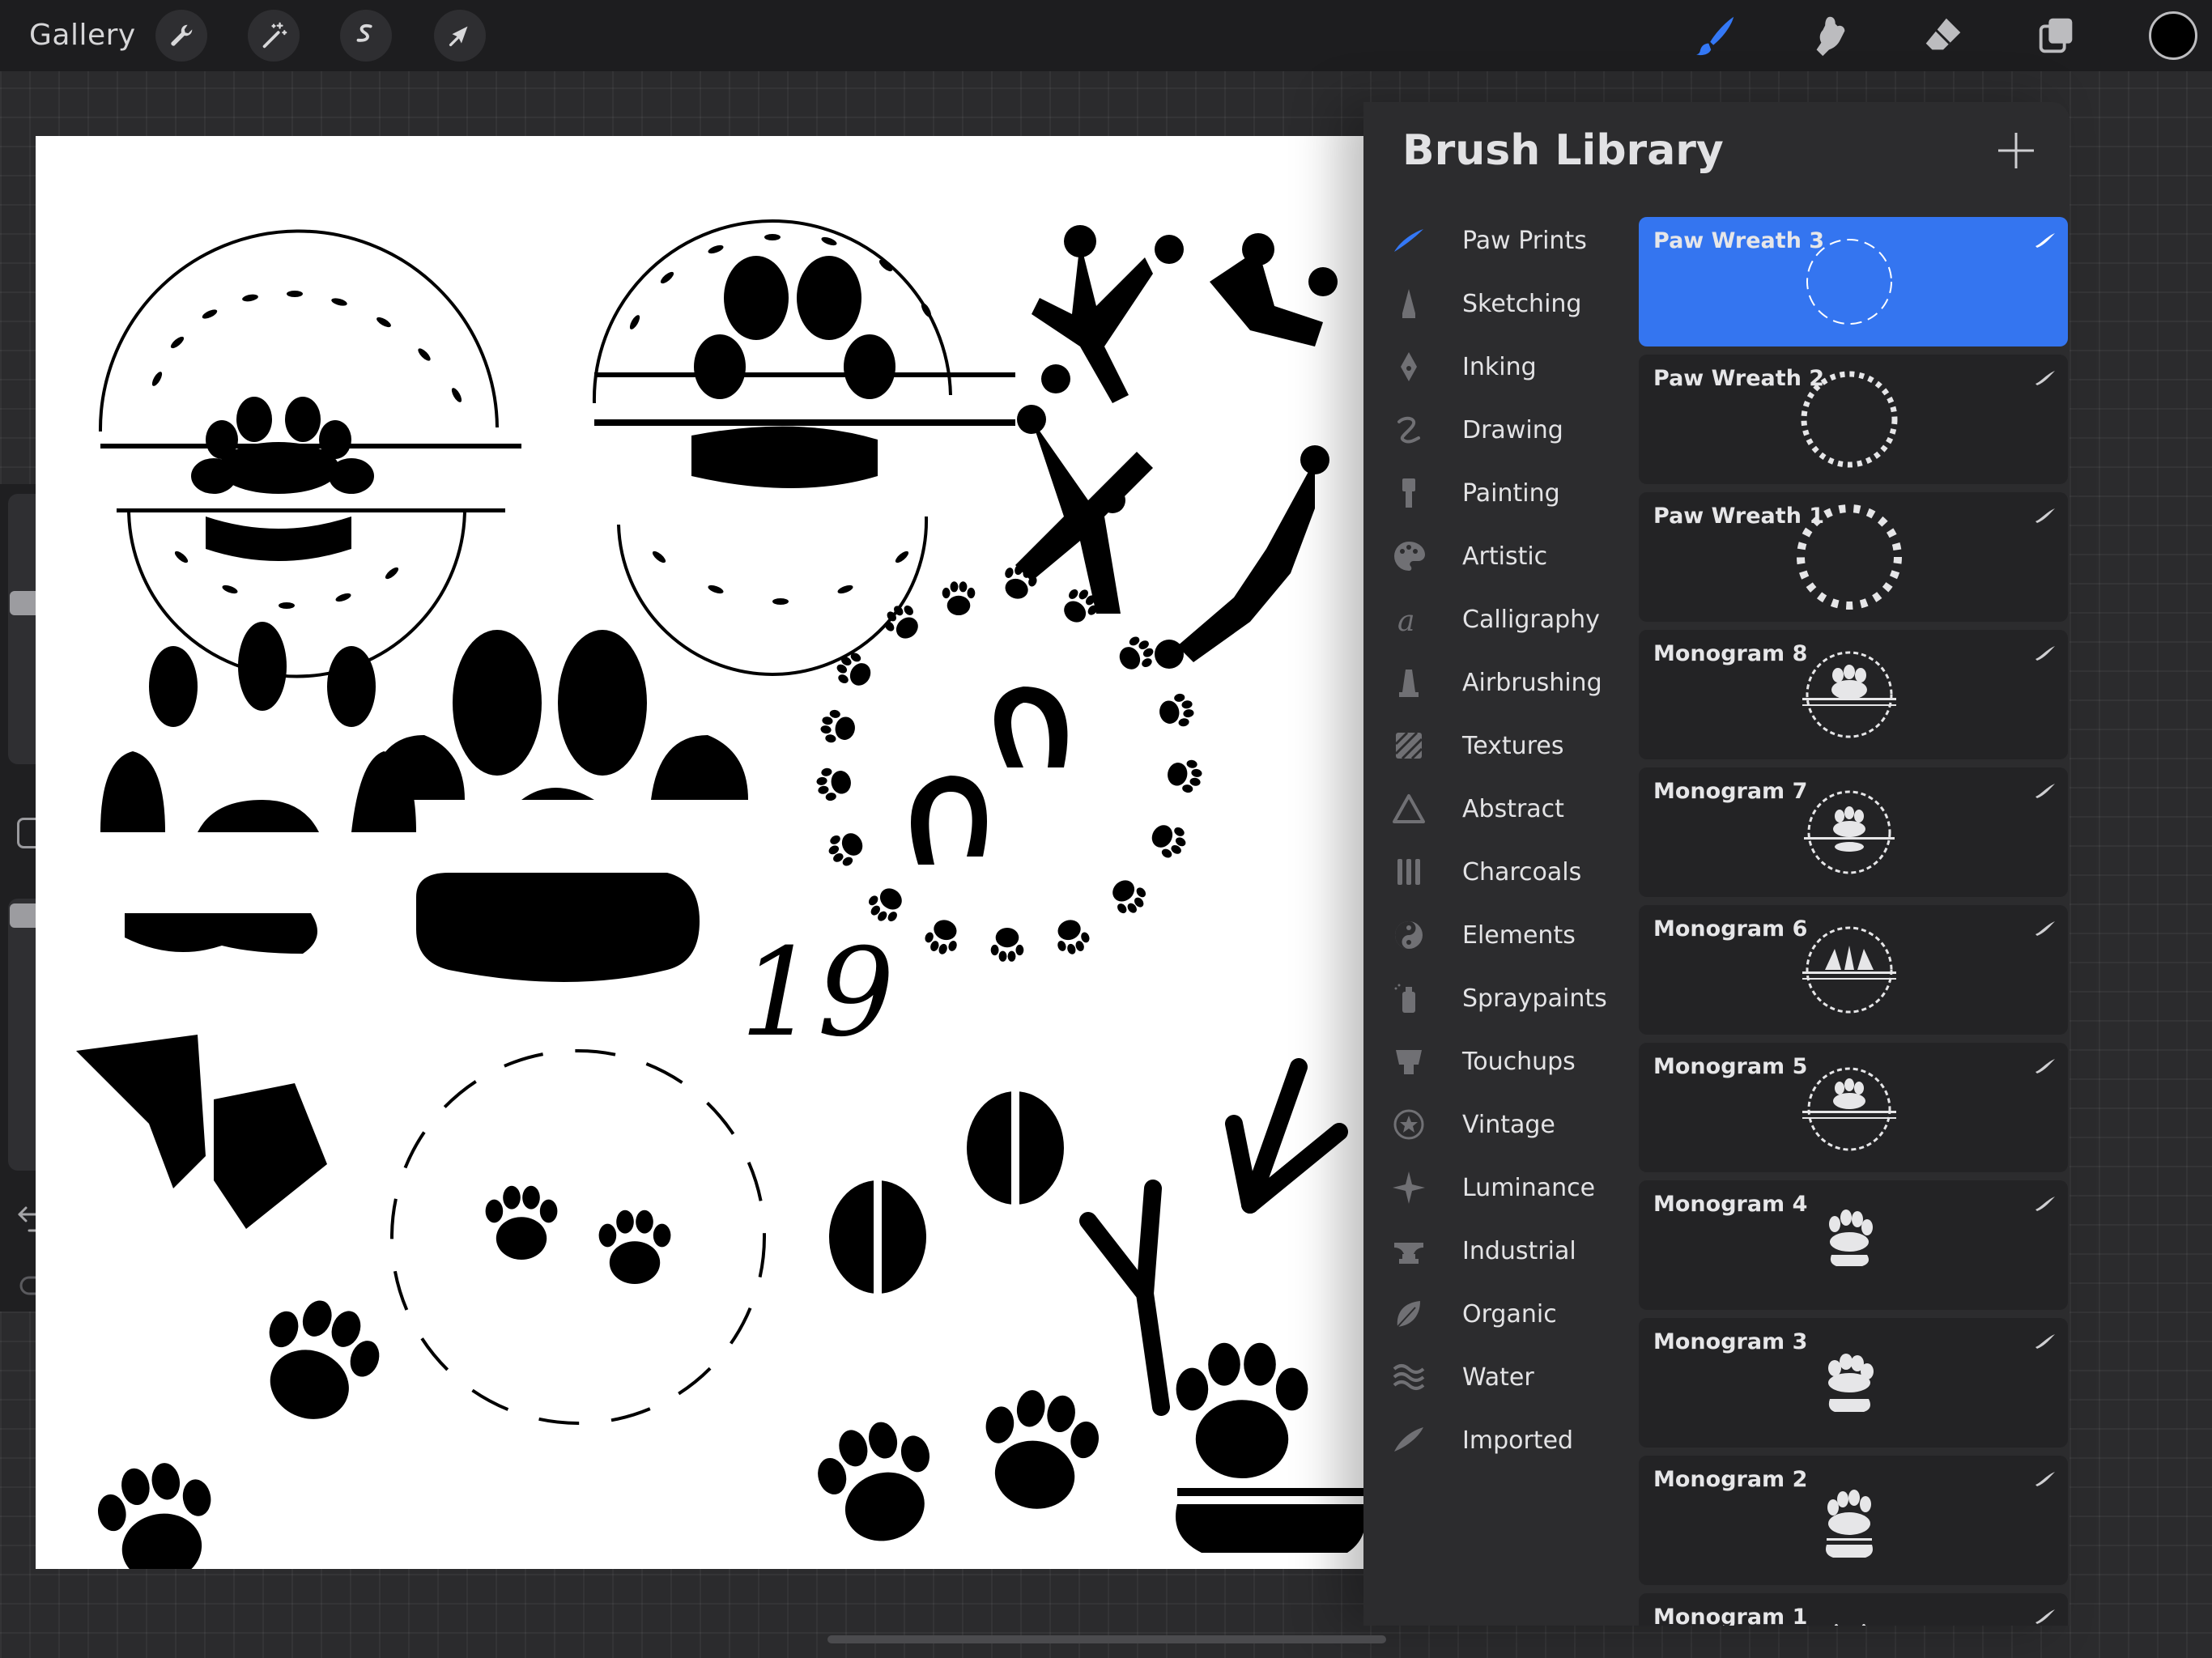  Describe the element at coordinates (1409, 1187) in the screenshot. I see `sparkle-icon` at that location.